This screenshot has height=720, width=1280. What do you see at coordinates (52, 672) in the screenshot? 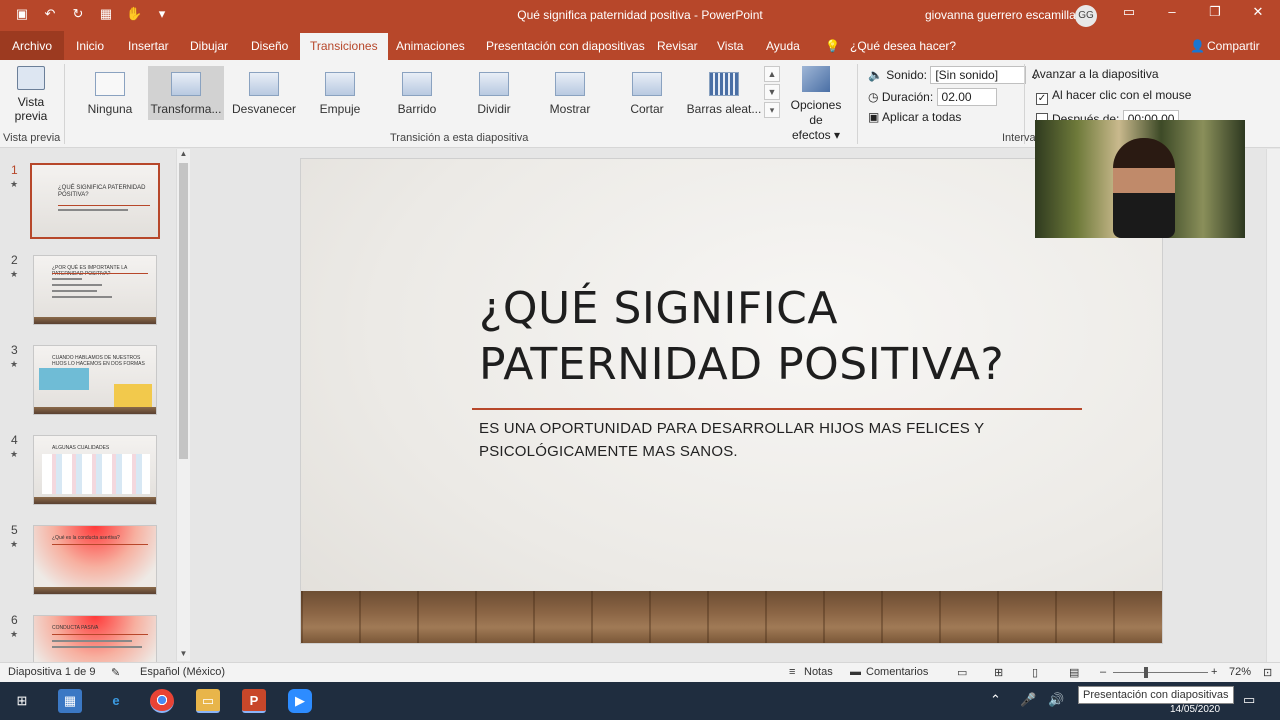
I see `slide-counter: Diapositiva 1 de 9` at bounding box center [52, 672].